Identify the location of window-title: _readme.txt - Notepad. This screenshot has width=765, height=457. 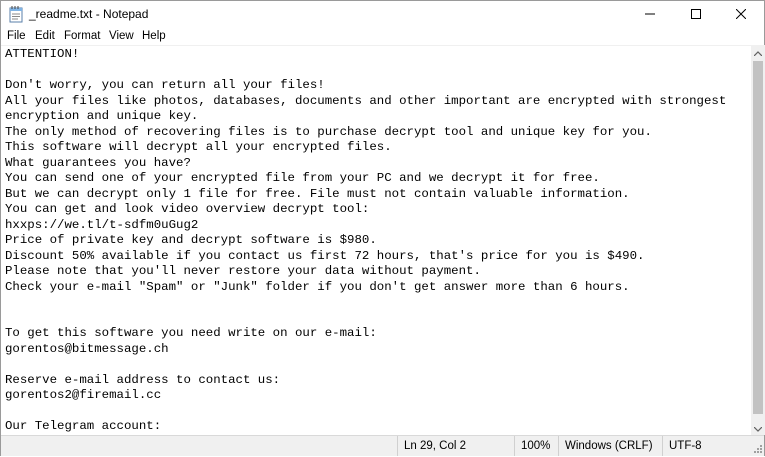
(89, 14).